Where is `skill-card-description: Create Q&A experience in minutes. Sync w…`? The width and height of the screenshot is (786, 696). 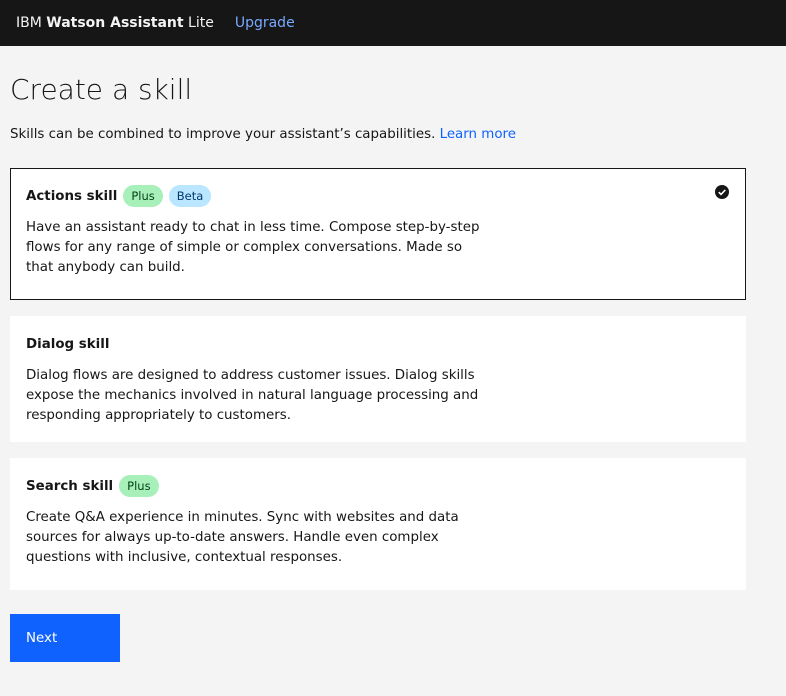
skill-card-description: Create Q&A experience in minutes. Sync w… is located at coordinates (242, 537).